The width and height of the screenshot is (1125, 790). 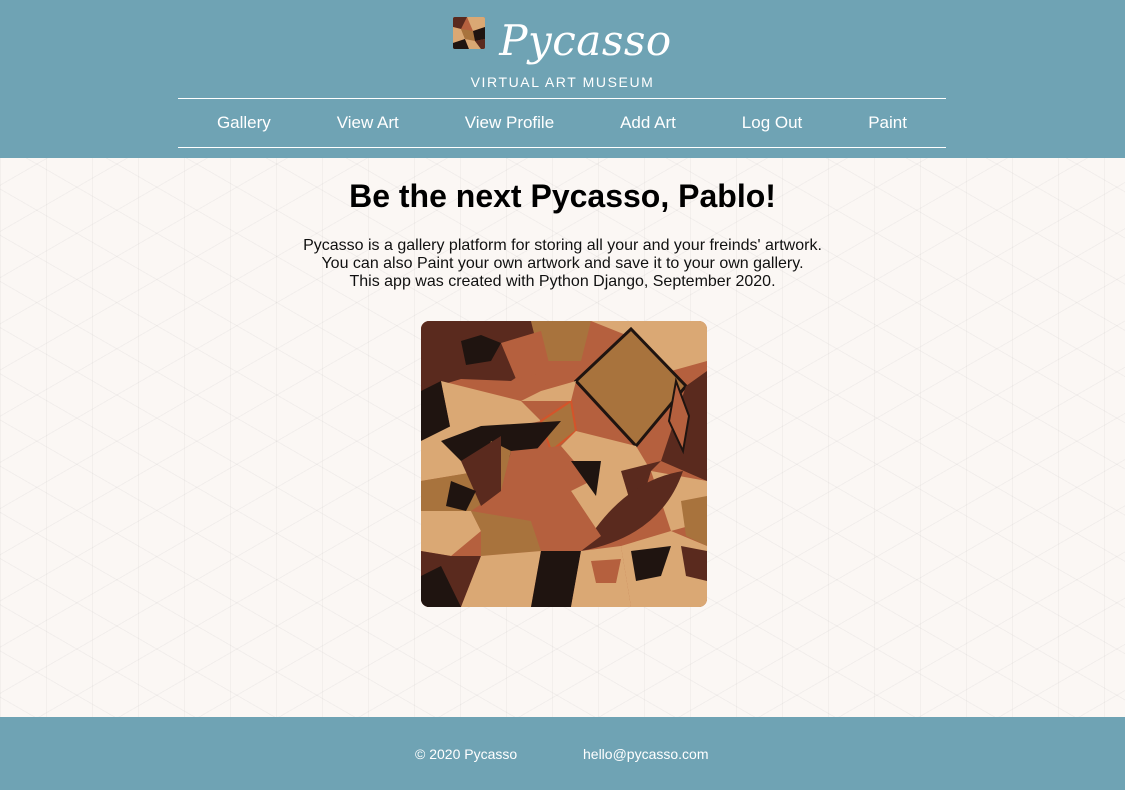 I want to click on nav-paint: Paint, so click(x=887, y=123).